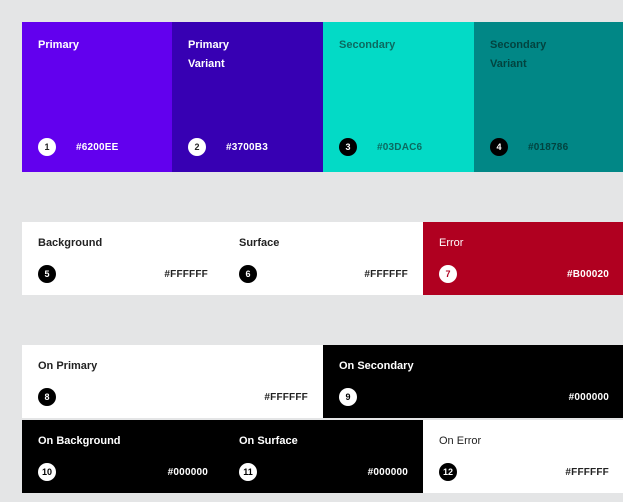 The width and height of the screenshot is (623, 502). What do you see at coordinates (460, 441) in the screenshot?
I see `swatch-name: On Error` at bounding box center [460, 441].